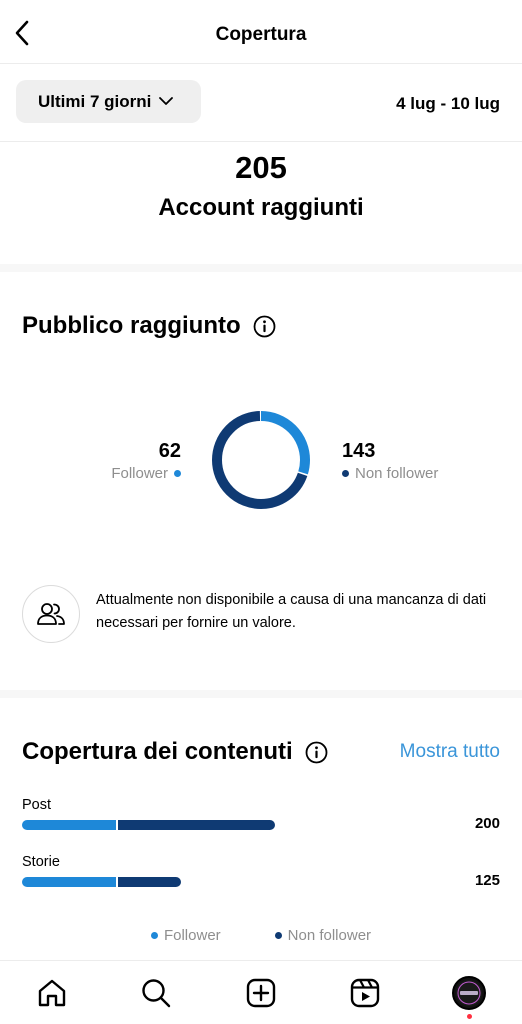 The image size is (522, 1024). What do you see at coordinates (261, 167) in the screenshot?
I see `accounts-reached-total: 205` at bounding box center [261, 167].